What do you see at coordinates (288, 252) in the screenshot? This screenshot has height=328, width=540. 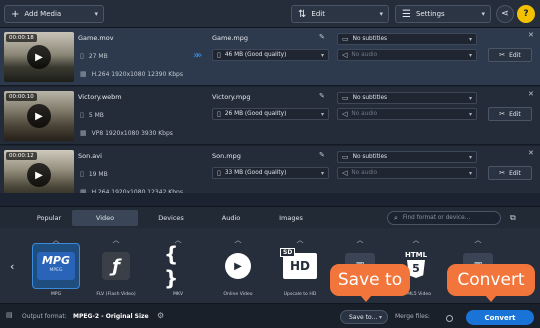 I see `sd-badge: SD` at bounding box center [288, 252].